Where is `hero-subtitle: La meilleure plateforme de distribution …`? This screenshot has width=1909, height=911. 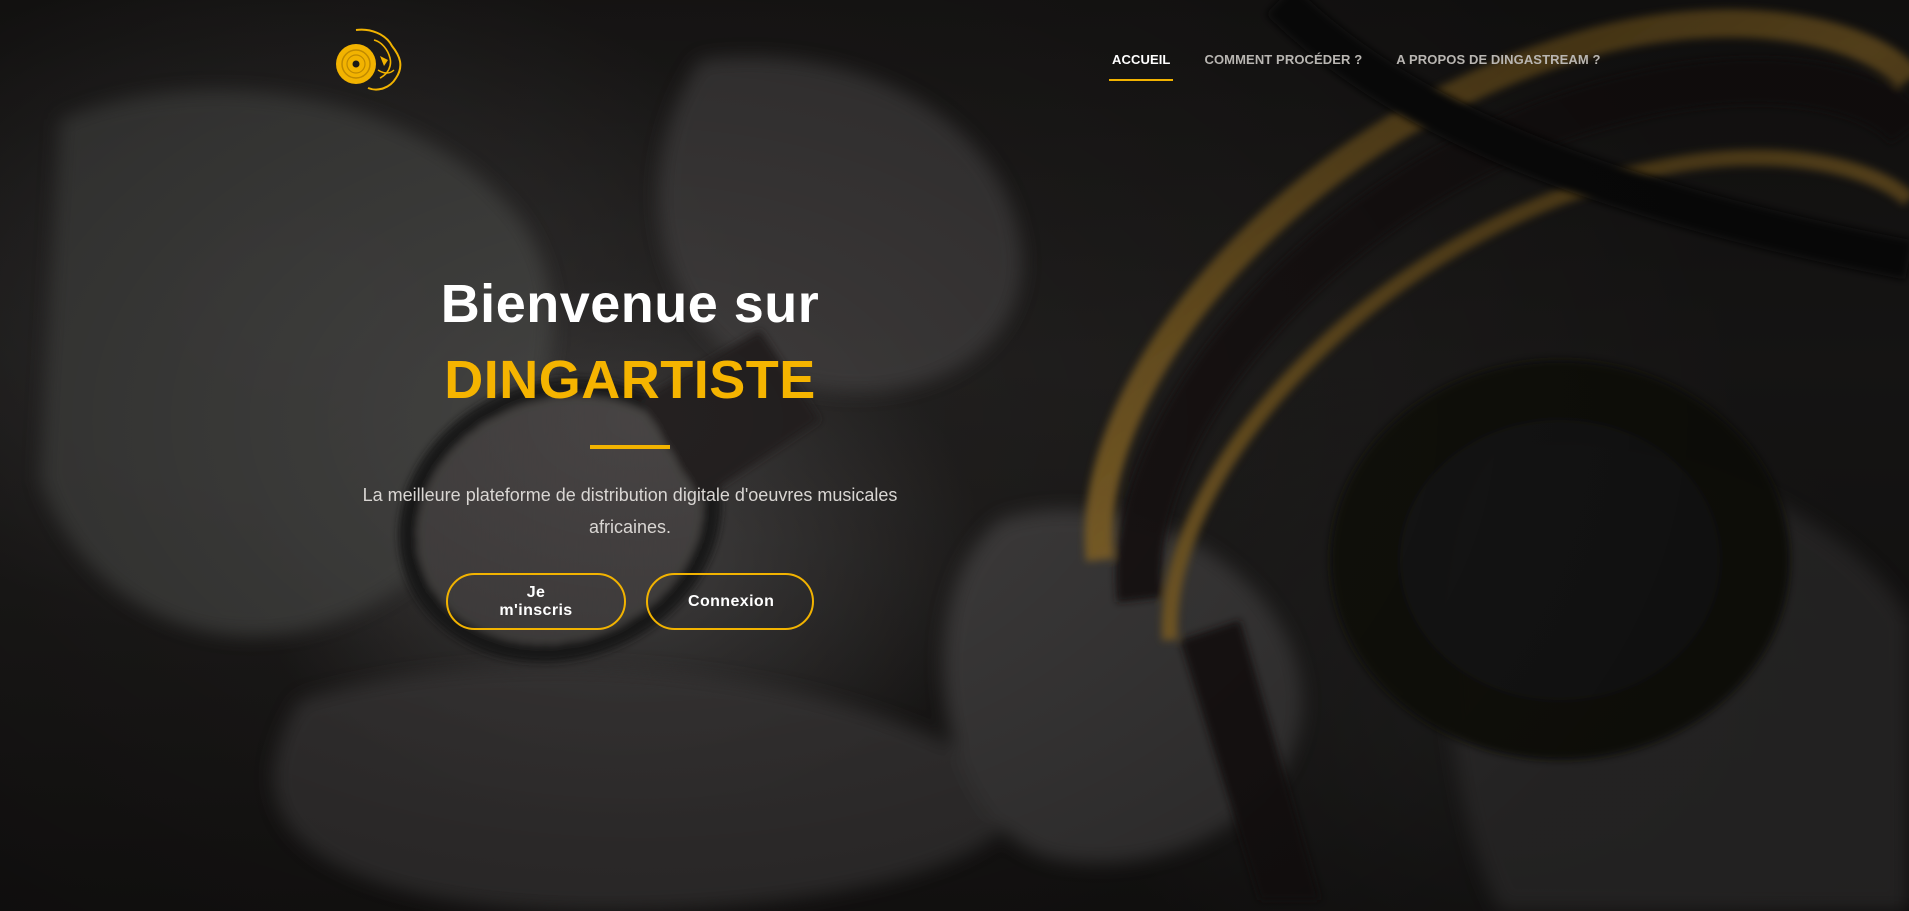
hero-subtitle: La meilleure plateforme de distribution … is located at coordinates (630, 511).